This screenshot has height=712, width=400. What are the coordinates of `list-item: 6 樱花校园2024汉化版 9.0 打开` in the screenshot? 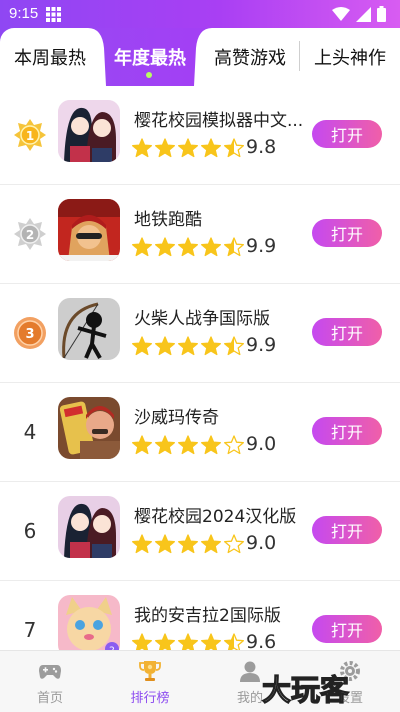 It's located at (200, 531).